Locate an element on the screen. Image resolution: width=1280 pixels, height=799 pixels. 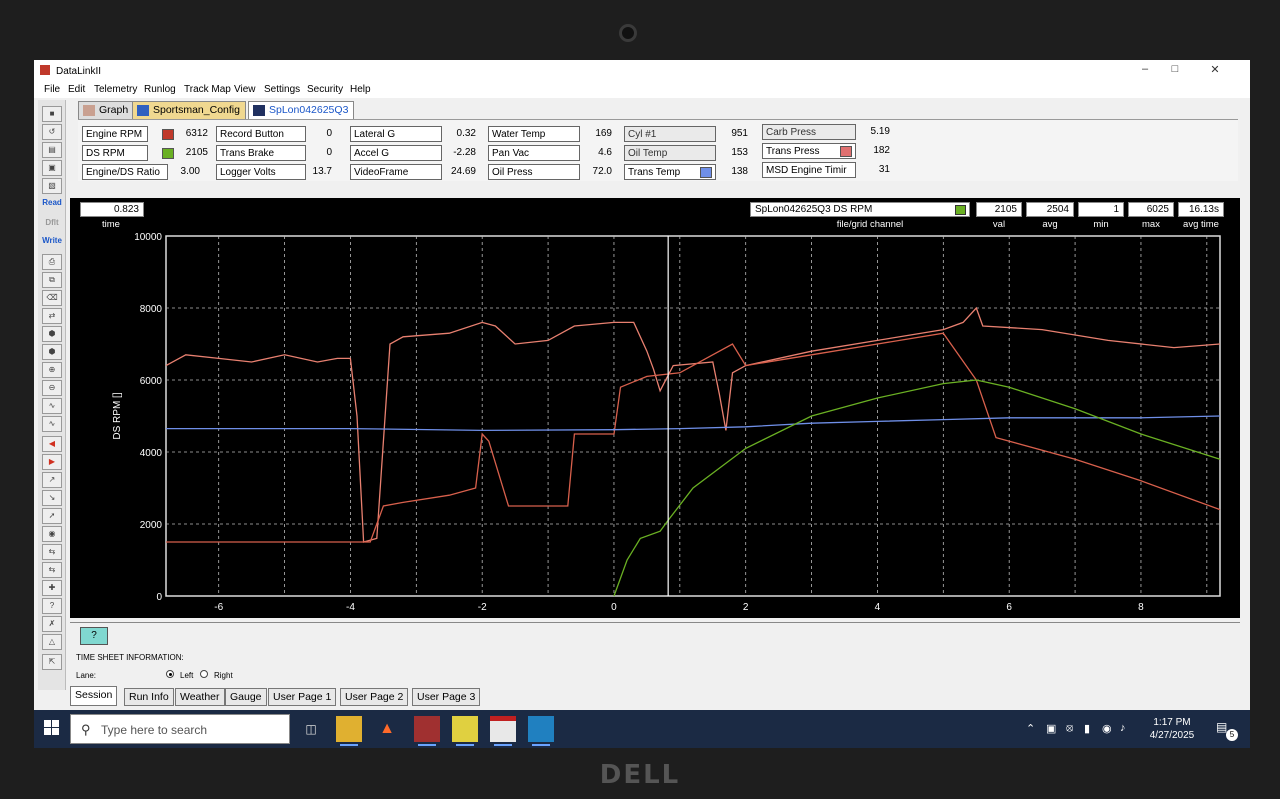
channel-record-button: Record Button 0 is located at coordinates (276, 134).